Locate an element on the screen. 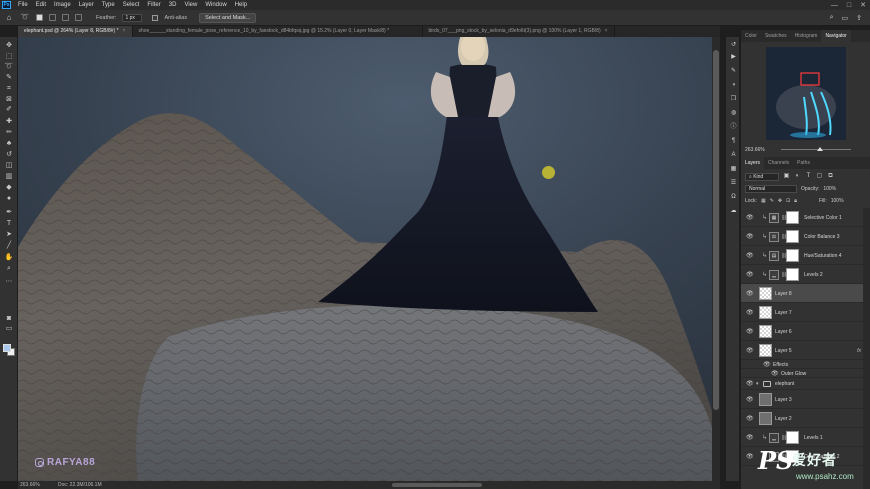  search-icon: ⌕ is located at coordinates (832, 18).